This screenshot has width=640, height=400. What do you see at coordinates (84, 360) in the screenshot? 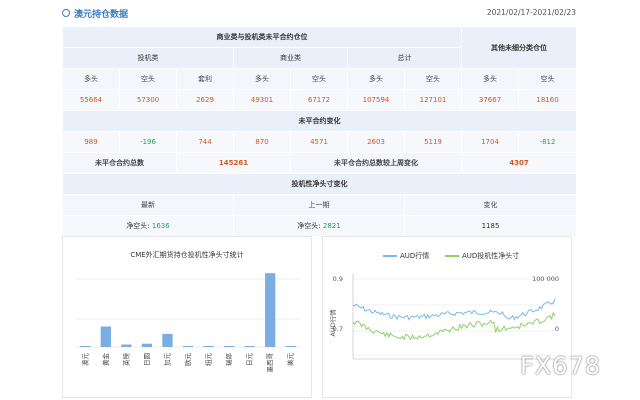
I see `x-tick-label: 澳元` at bounding box center [84, 360].